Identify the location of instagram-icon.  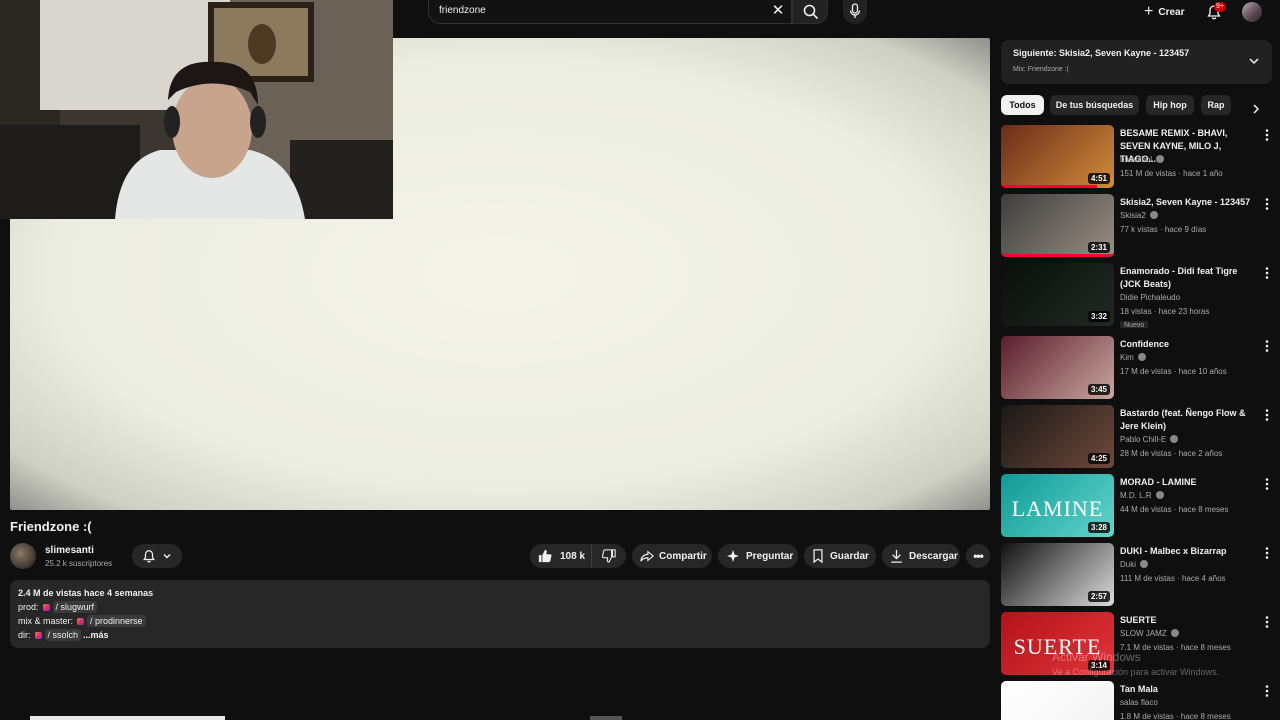
(81, 621).